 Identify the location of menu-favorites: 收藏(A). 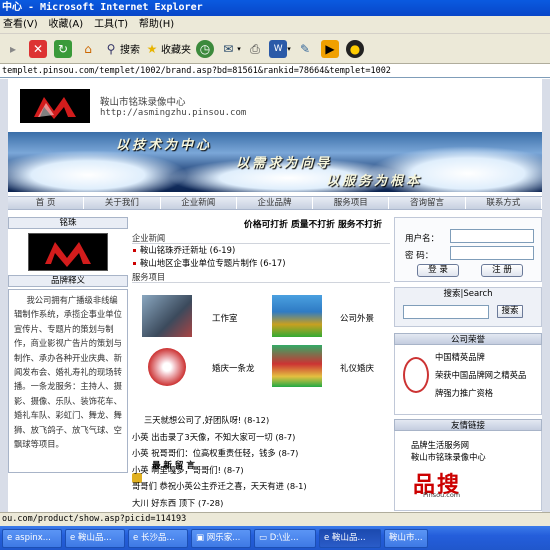
(66, 24).